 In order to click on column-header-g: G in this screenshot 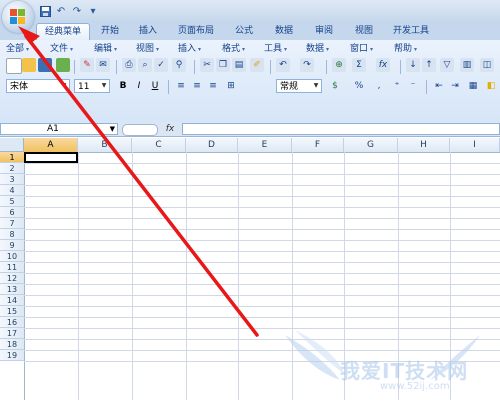, I will do `click(371, 145)`.